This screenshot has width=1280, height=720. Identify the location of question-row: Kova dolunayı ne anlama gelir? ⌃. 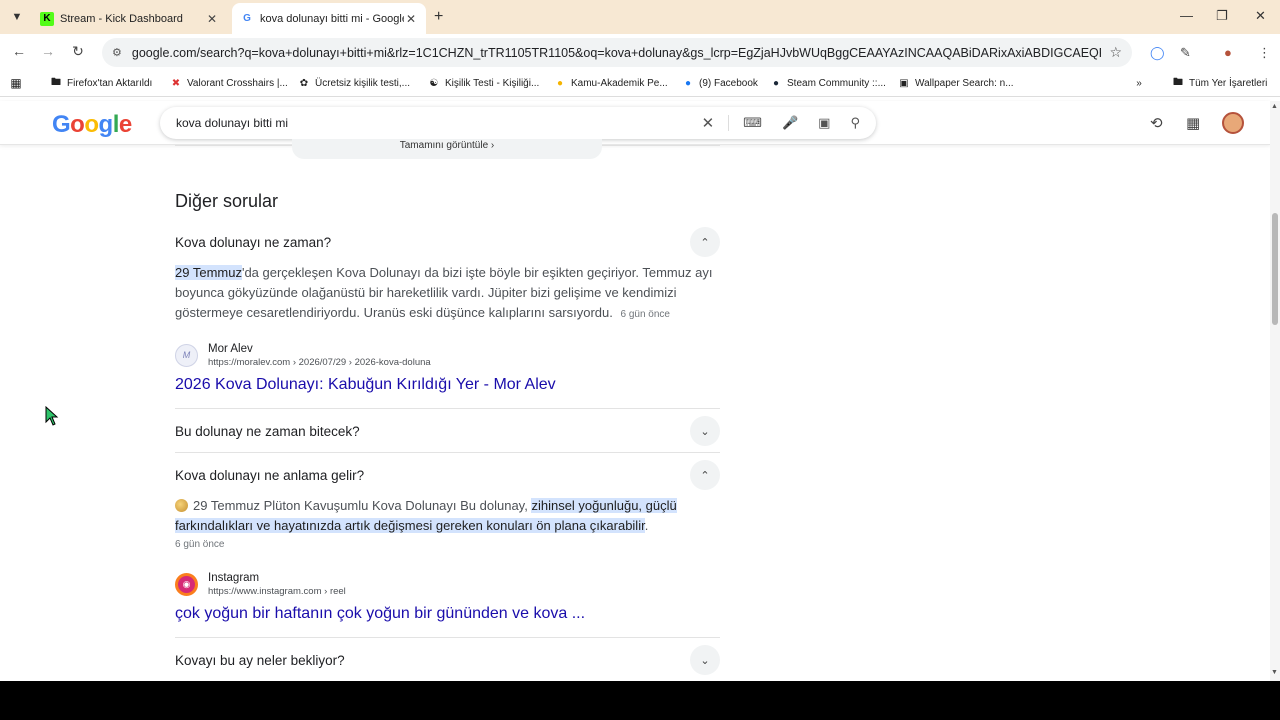
(447, 475).